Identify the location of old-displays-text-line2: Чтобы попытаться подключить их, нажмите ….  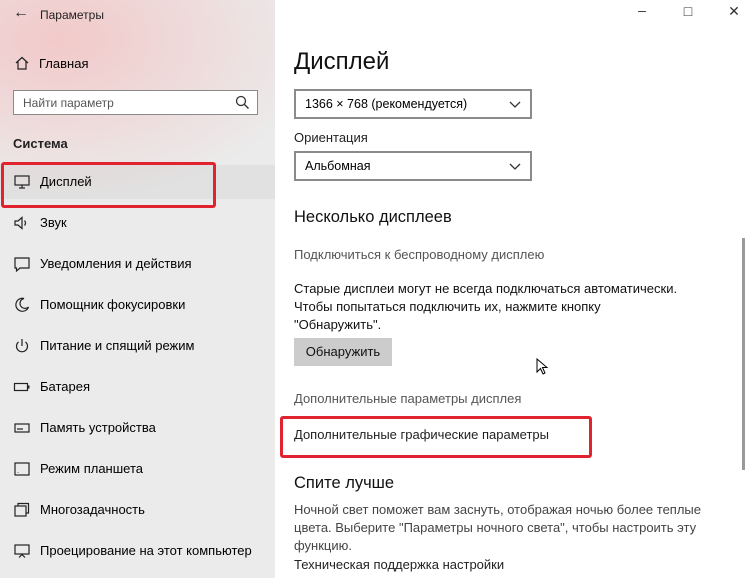
(447, 306).